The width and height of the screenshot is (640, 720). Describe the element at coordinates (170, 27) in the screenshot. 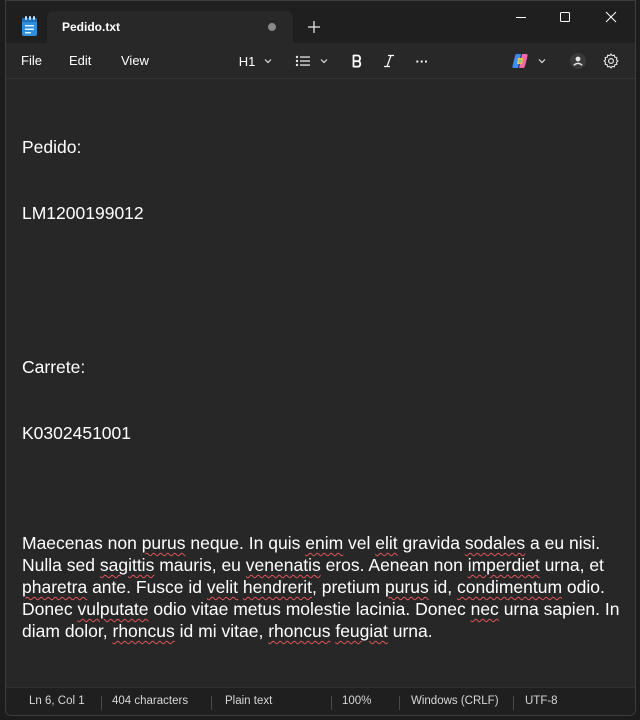

I see `tab-pedido: Pedido.txt` at that location.